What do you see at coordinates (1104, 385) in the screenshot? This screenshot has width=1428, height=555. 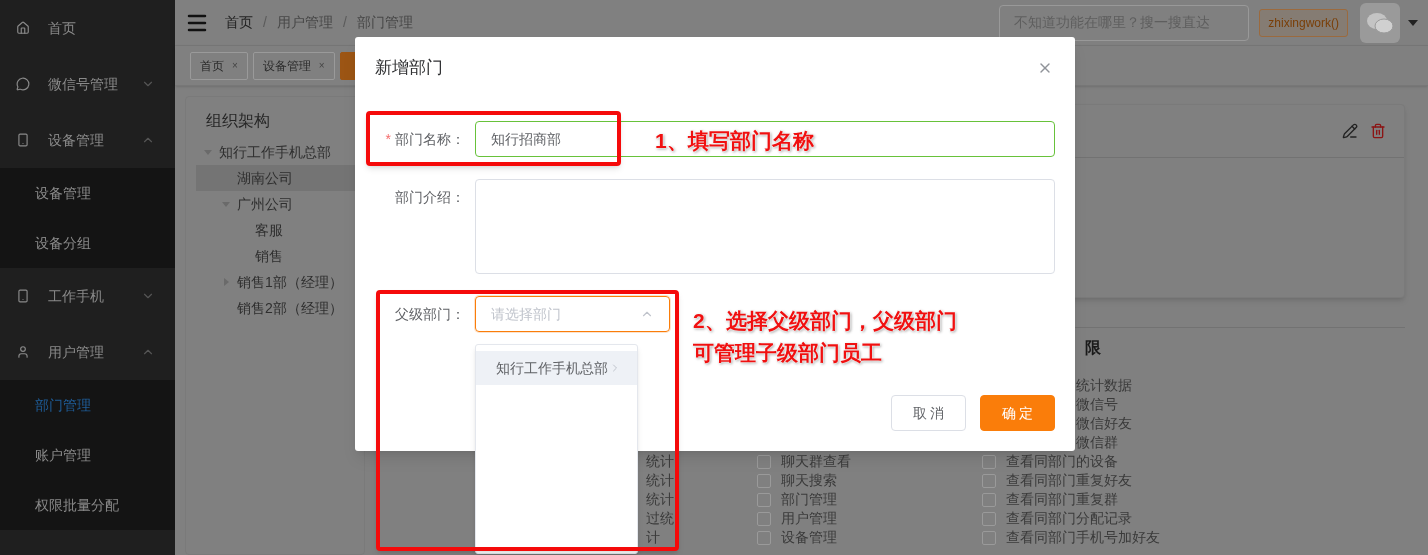 I see `permission-label: 统计数据` at bounding box center [1104, 385].